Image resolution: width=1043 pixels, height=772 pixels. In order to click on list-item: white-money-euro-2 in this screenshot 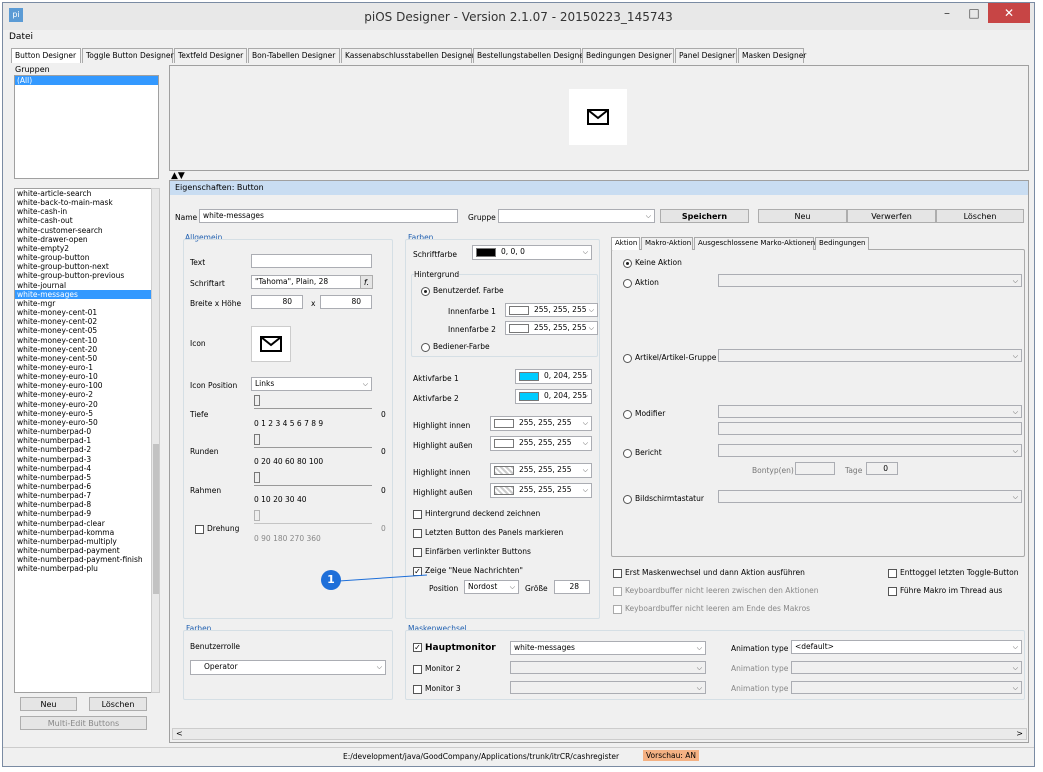, I will do `click(83, 394)`.